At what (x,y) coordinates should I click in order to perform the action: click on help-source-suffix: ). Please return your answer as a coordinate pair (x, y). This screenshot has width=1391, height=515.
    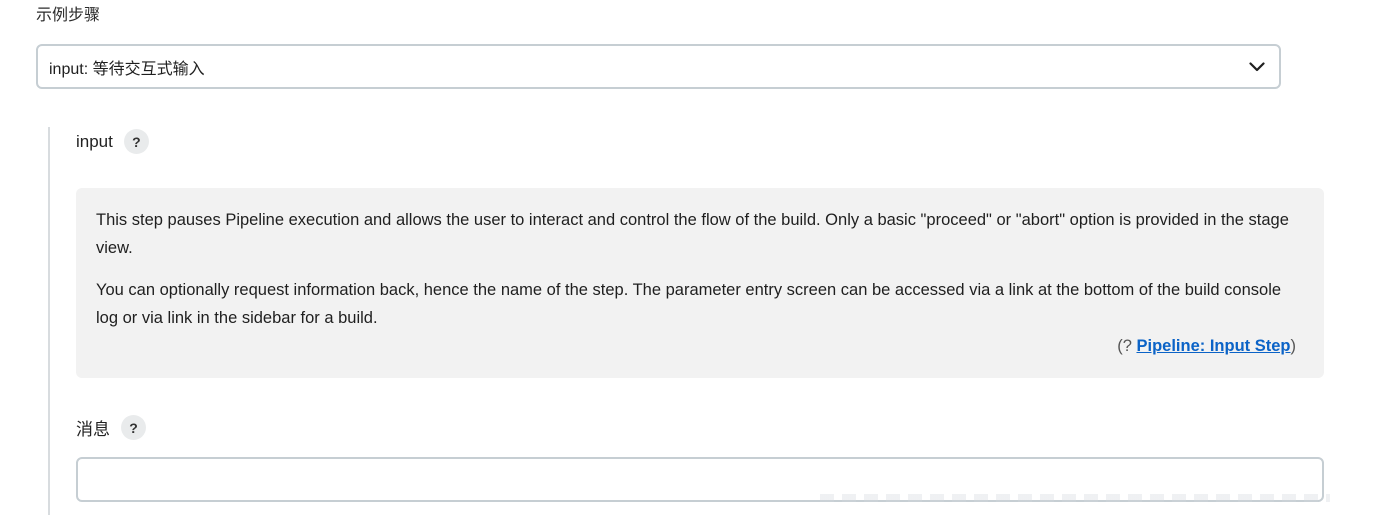
    Looking at the image, I should click on (1293, 346).